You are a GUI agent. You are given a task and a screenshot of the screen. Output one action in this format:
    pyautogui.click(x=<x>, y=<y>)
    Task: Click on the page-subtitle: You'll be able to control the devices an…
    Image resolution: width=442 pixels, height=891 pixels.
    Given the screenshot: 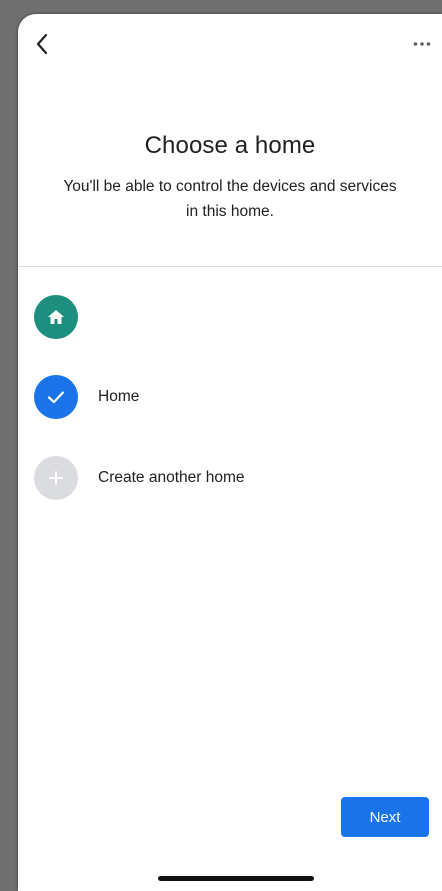 What is the action you would take?
    pyautogui.click(x=230, y=199)
    